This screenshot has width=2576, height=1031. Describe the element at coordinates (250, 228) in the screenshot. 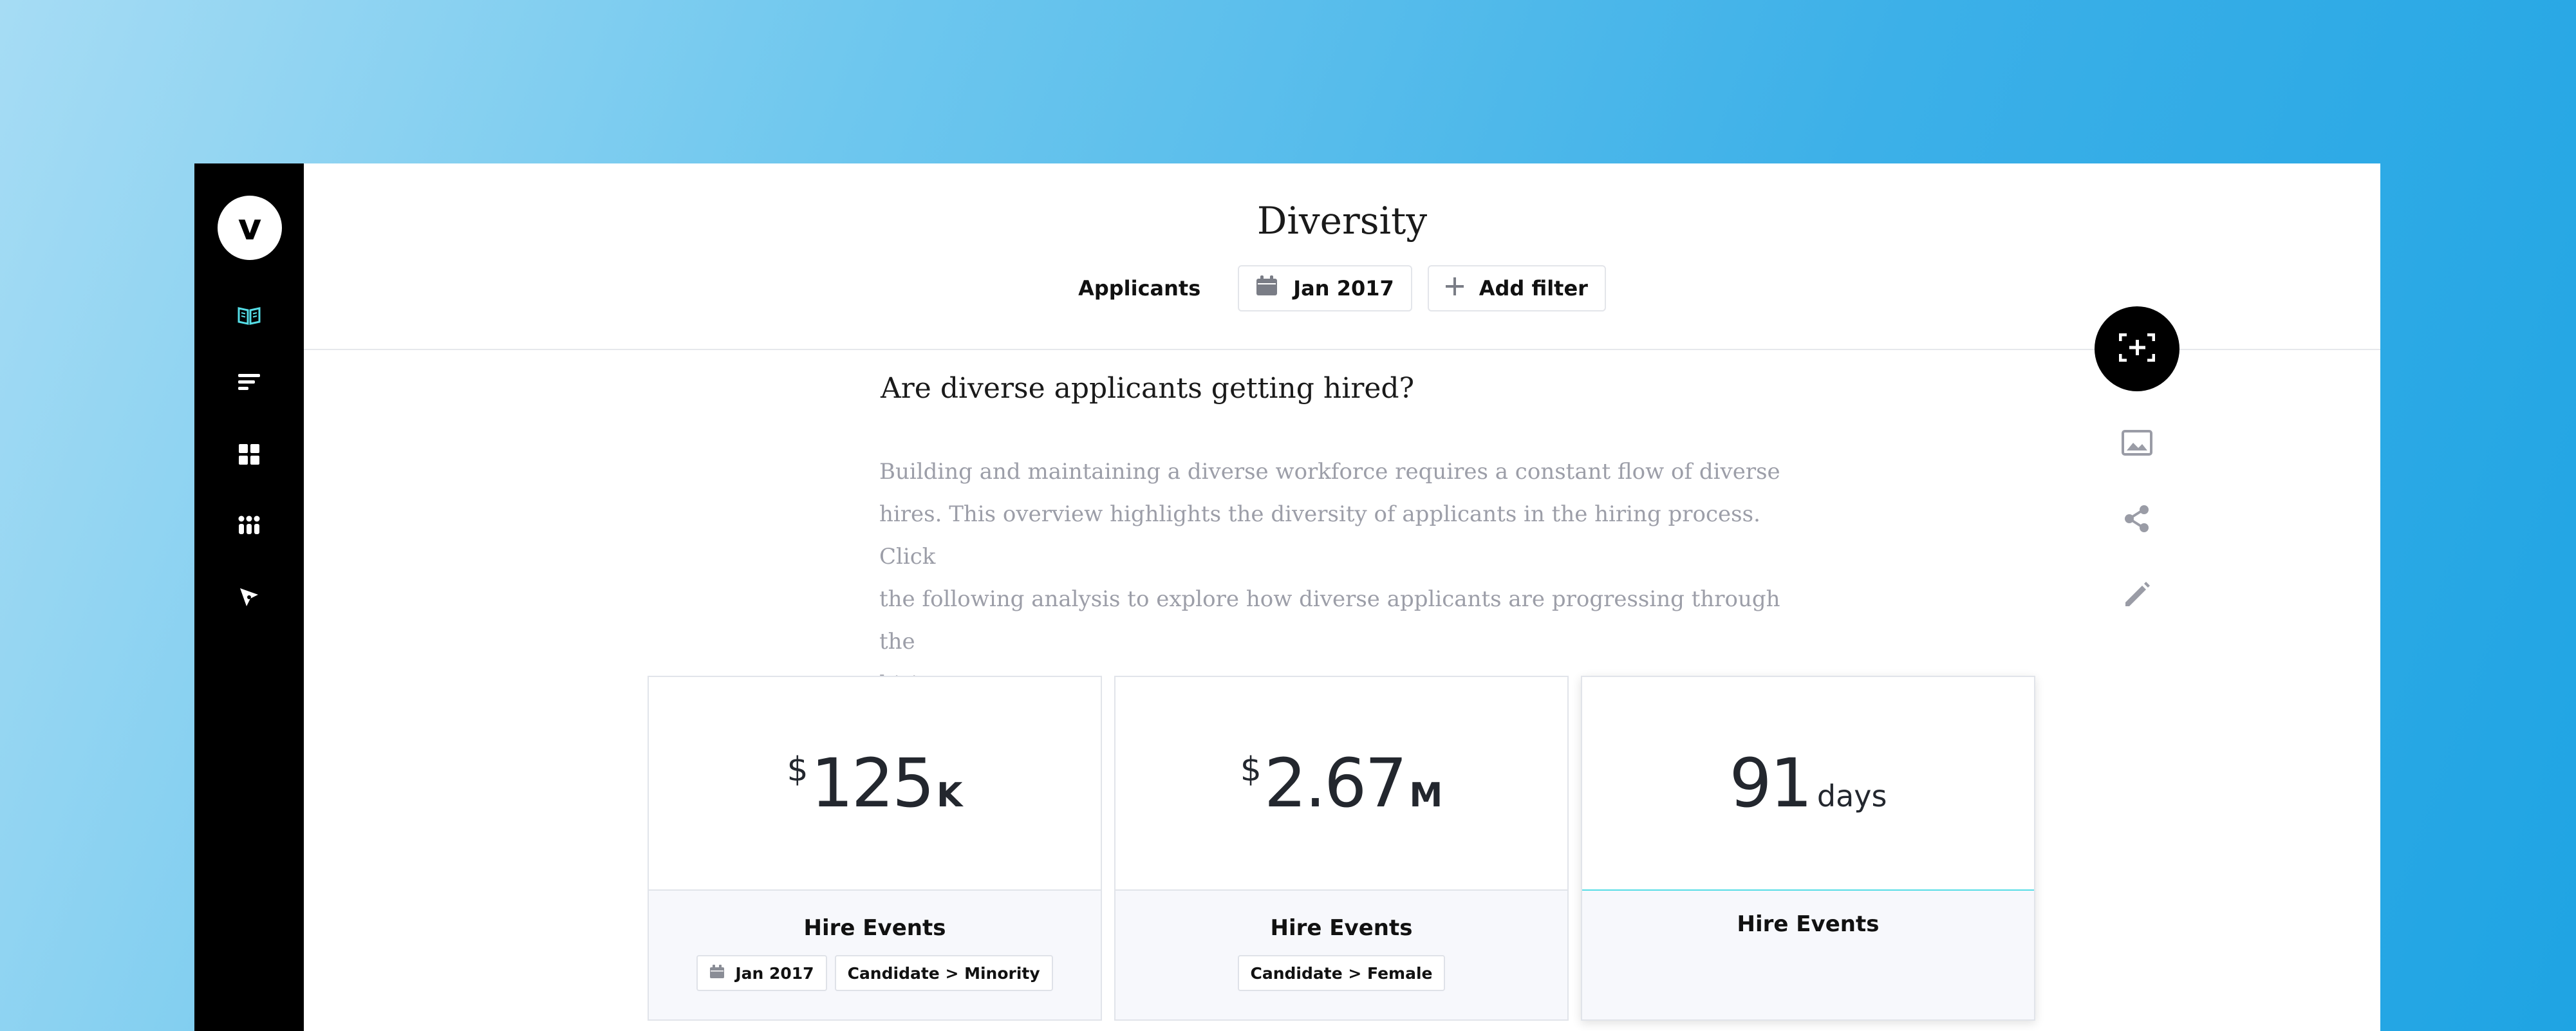

I see `app-logo: v` at that location.